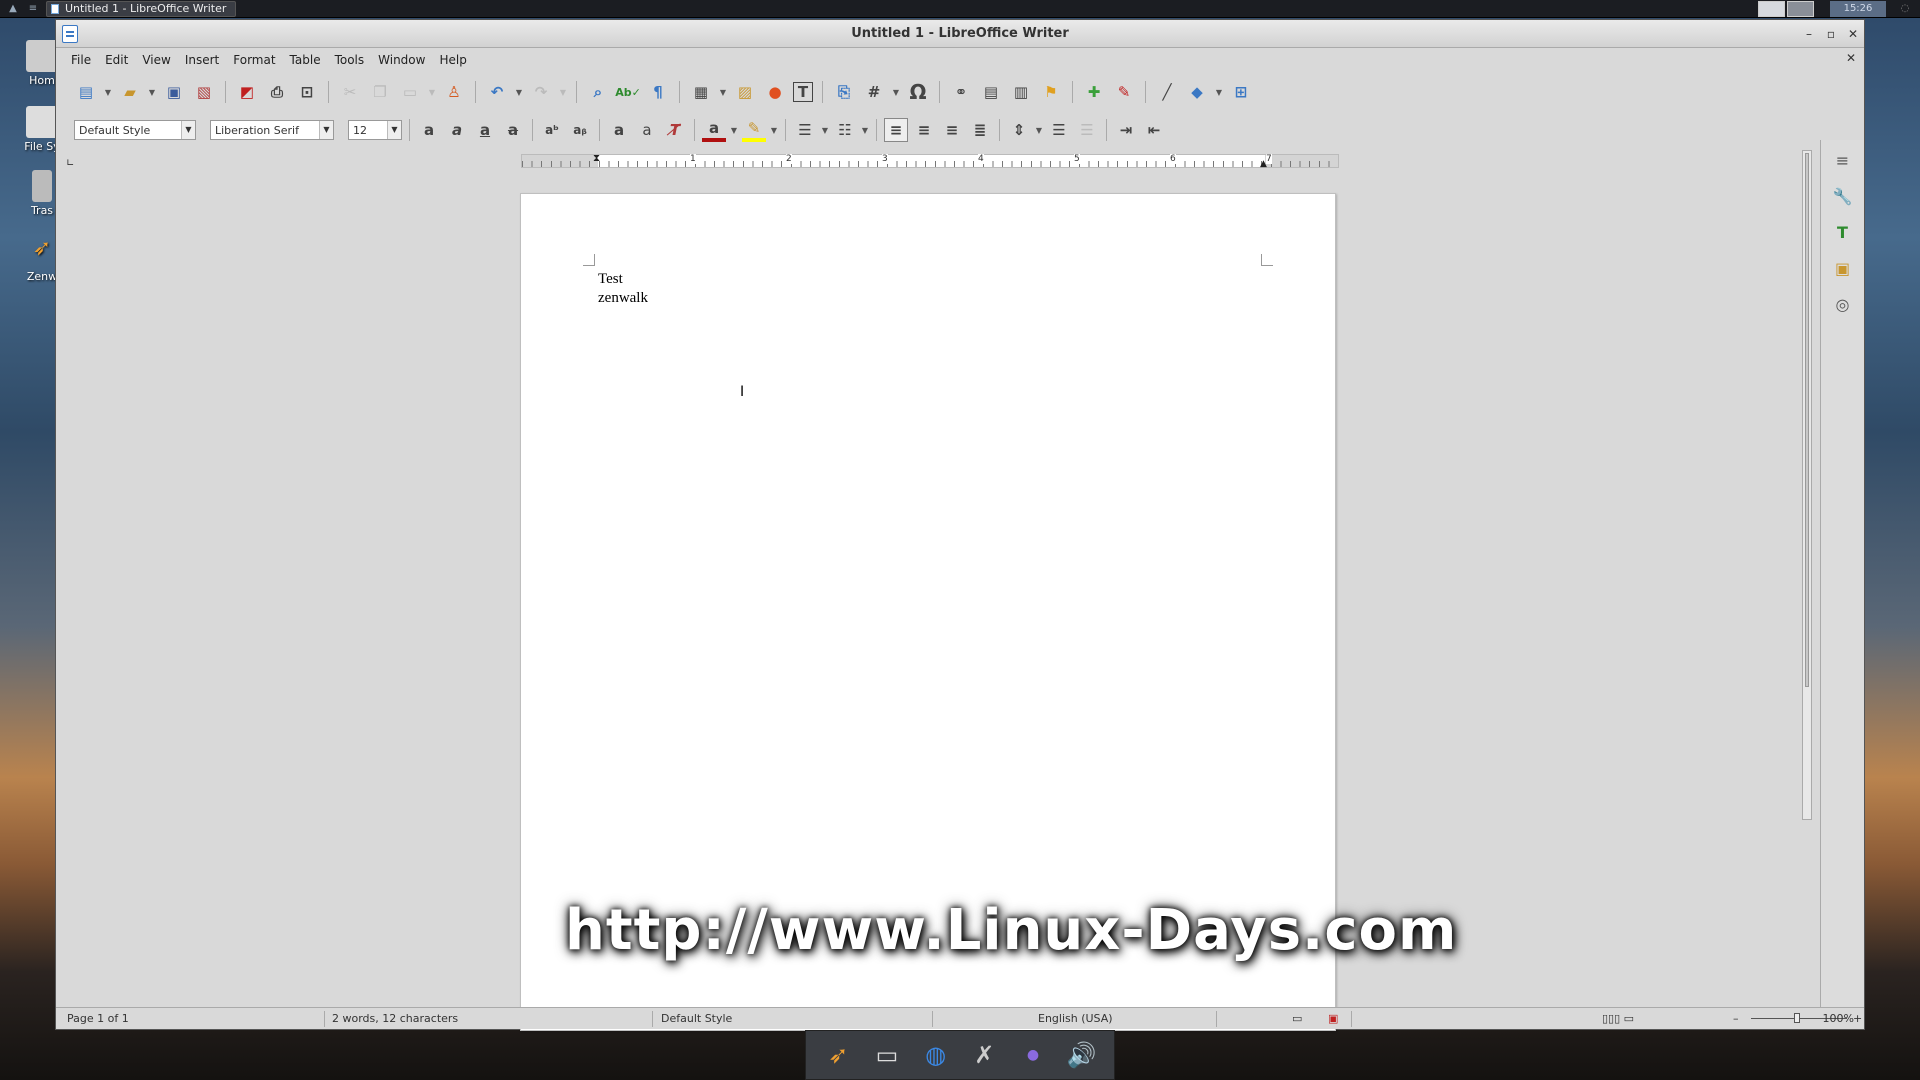 The image size is (1920, 1080). I want to click on footnote-icon: ▤, so click(991, 92).